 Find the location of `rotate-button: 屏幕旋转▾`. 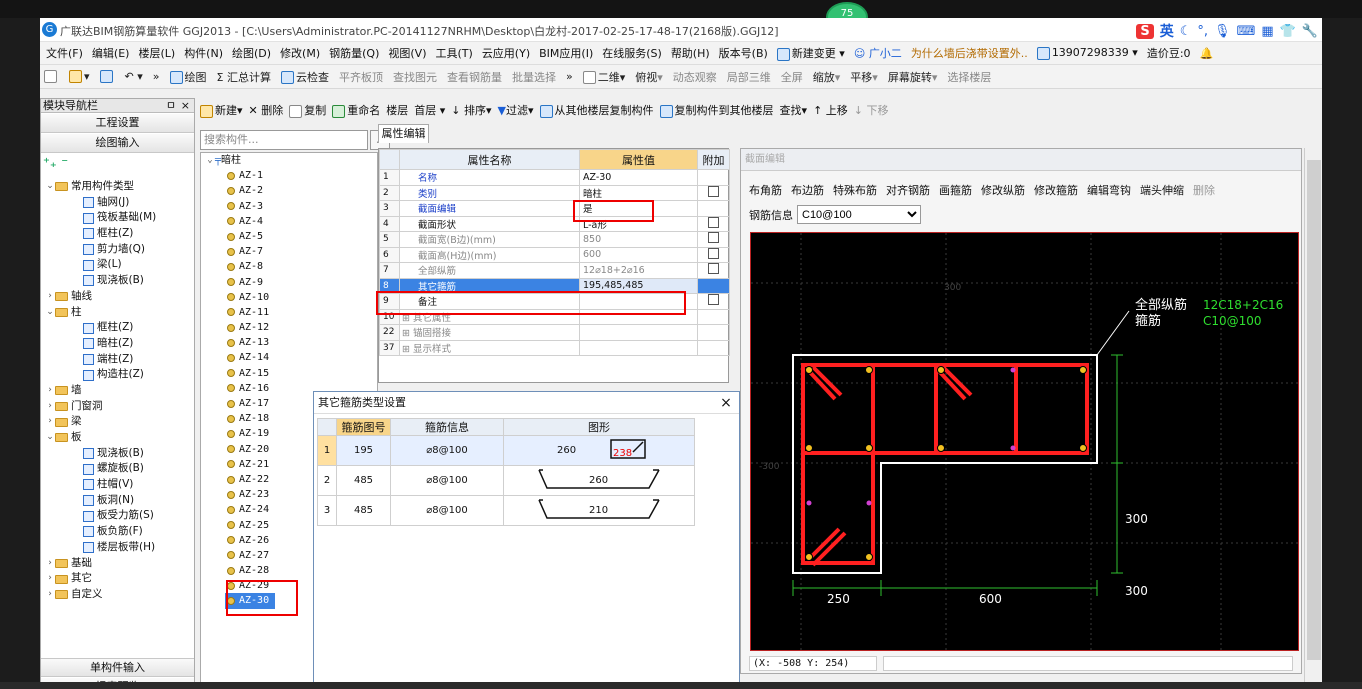

rotate-button: 屏幕旋转▾ is located at coordinates (913, 77).